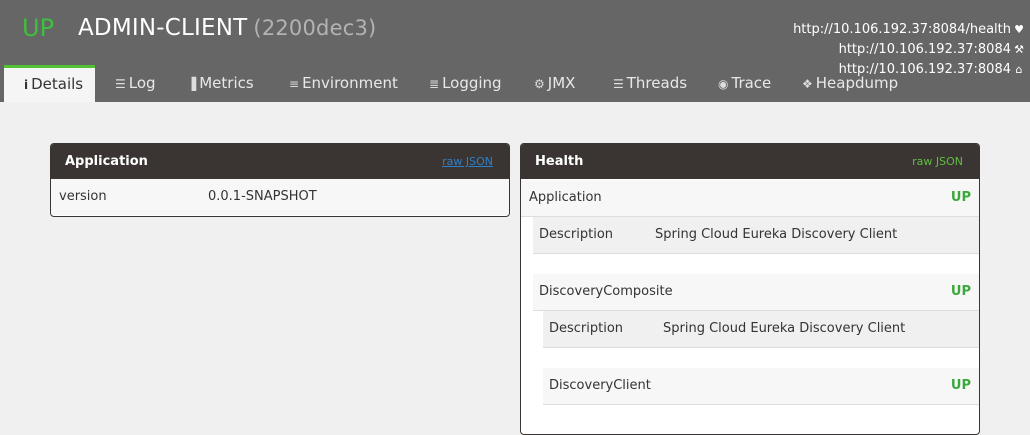  Describe the element at coordinates (106, 161) in the screenshot. I see `application-panel-title: Application` at that location.